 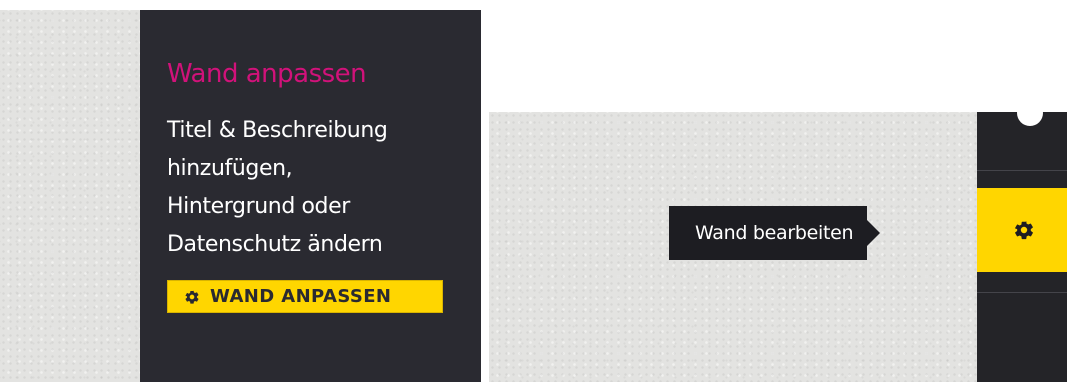 What do you see at coordinates (258, 206) in the screenshot?
I see `description-line: Hintergrund oder` at bounding box center [258, 206].